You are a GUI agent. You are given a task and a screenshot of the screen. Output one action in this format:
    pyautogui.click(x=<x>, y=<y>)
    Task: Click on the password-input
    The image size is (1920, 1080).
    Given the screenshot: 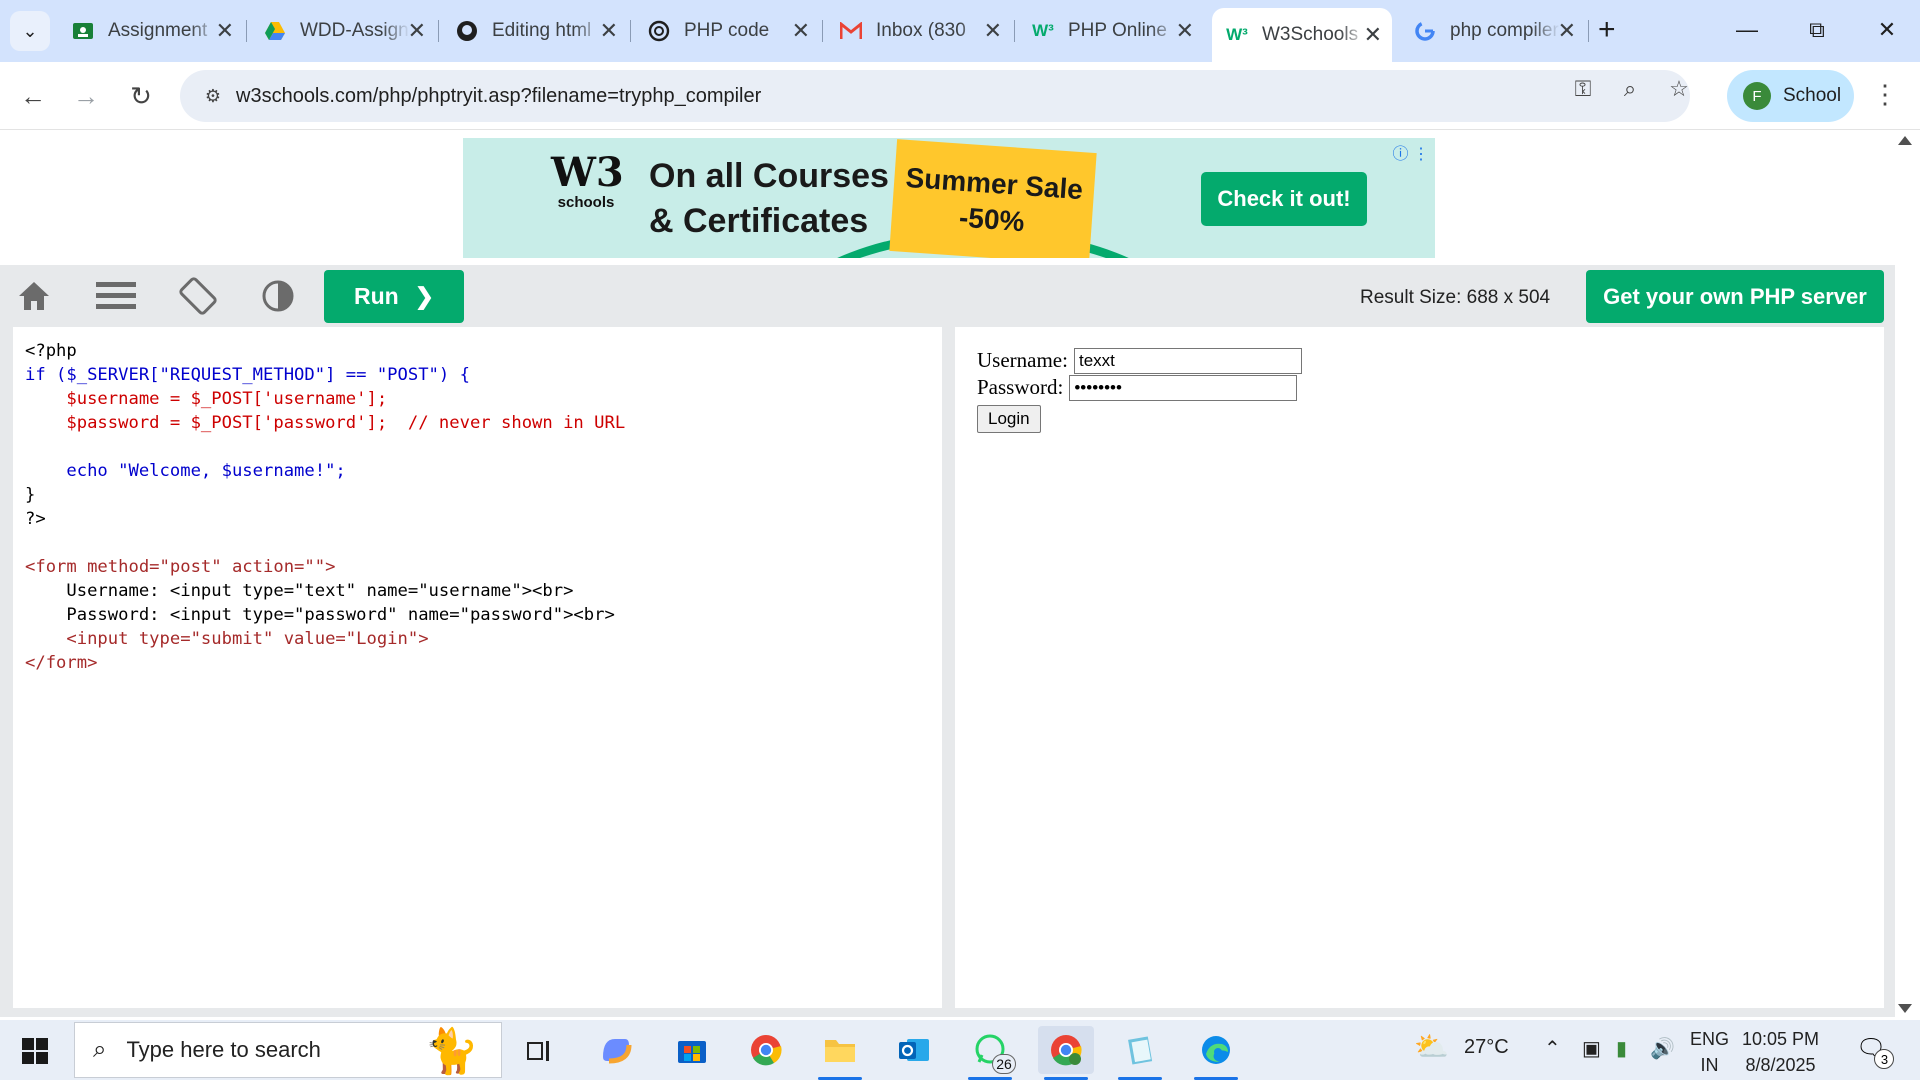 What is the action you would take?
    pyautogui.click(x=1183, y=387)
    